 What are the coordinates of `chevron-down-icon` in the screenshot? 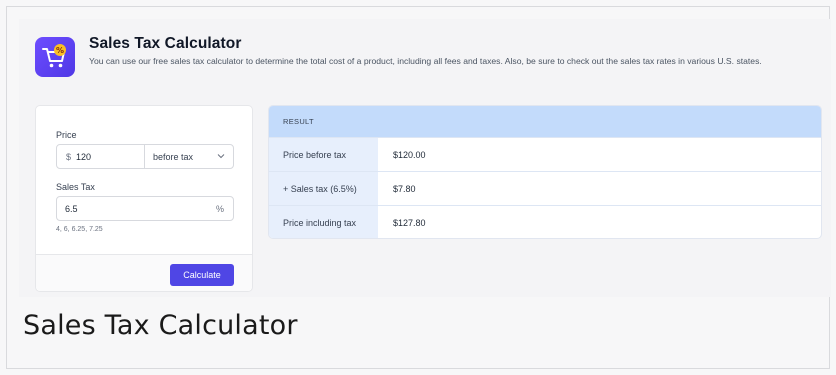 It's located at (221, 156).